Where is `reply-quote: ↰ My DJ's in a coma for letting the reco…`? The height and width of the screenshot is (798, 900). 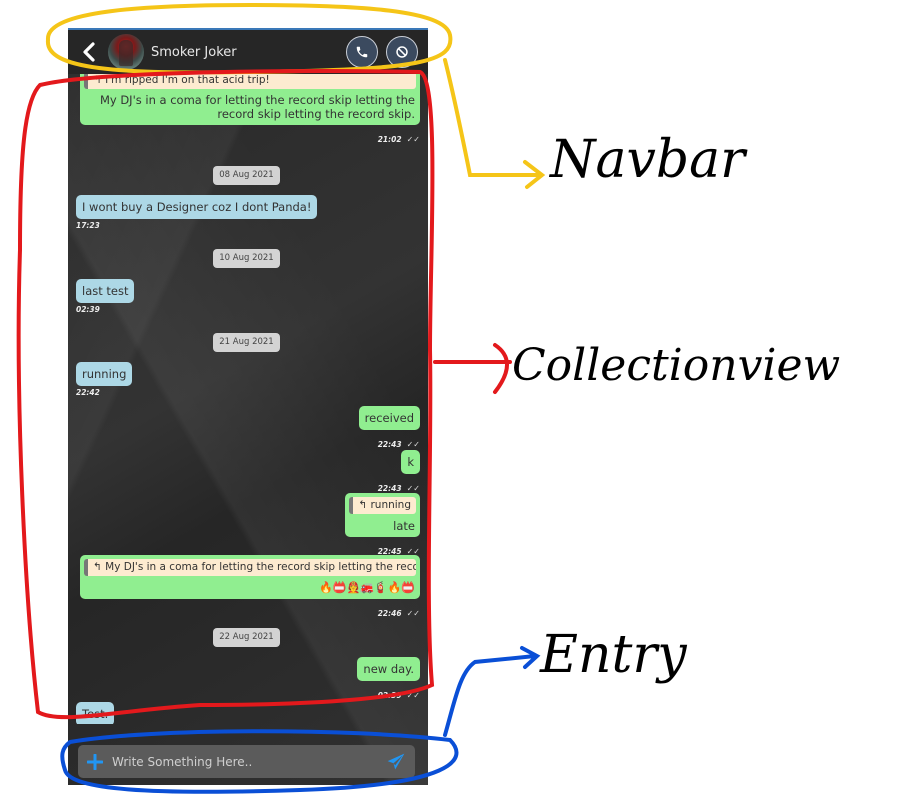
reply-quote: ↰ My DJ's in a coma for letting the reco… is located at coordinates (250, 567).